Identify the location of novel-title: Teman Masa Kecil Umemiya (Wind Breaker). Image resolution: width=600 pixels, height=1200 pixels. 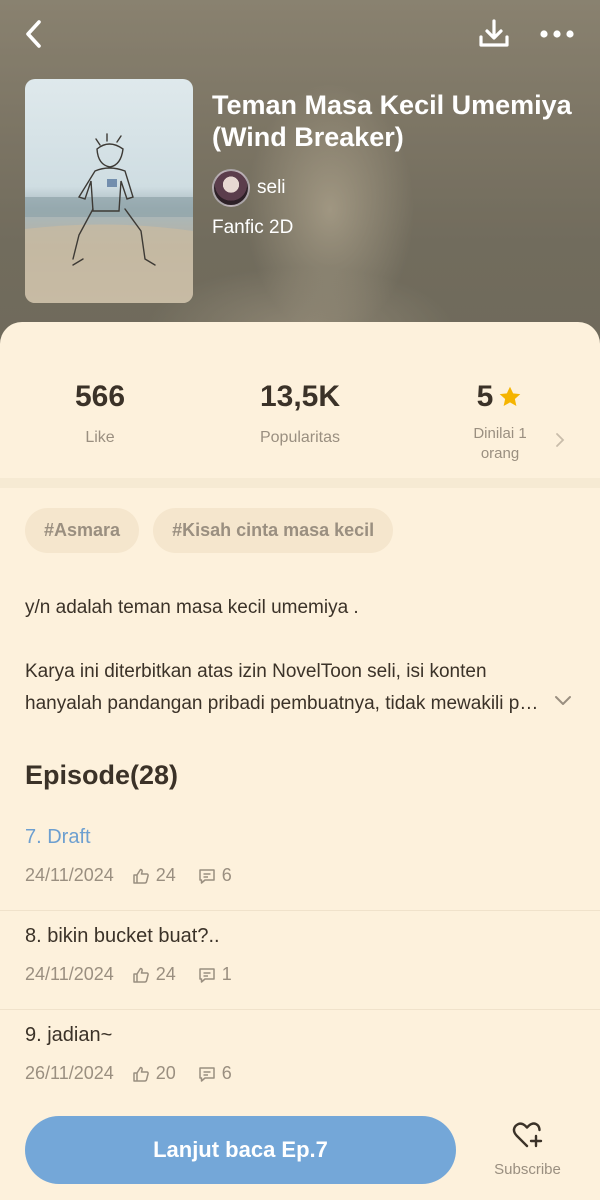
(392, 121).